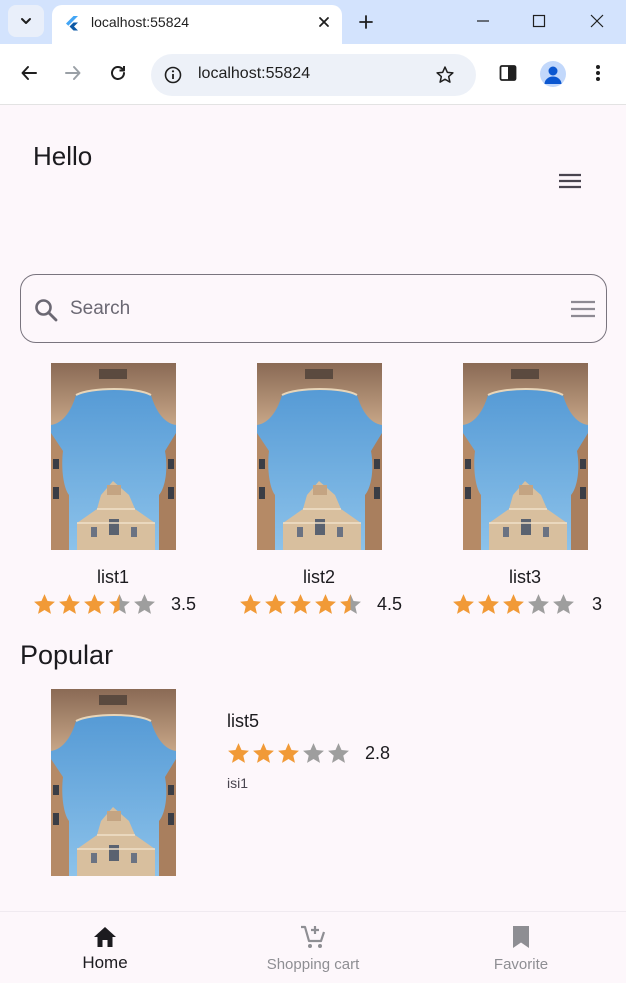  I want to click on maximize-button, so click(539, 21).